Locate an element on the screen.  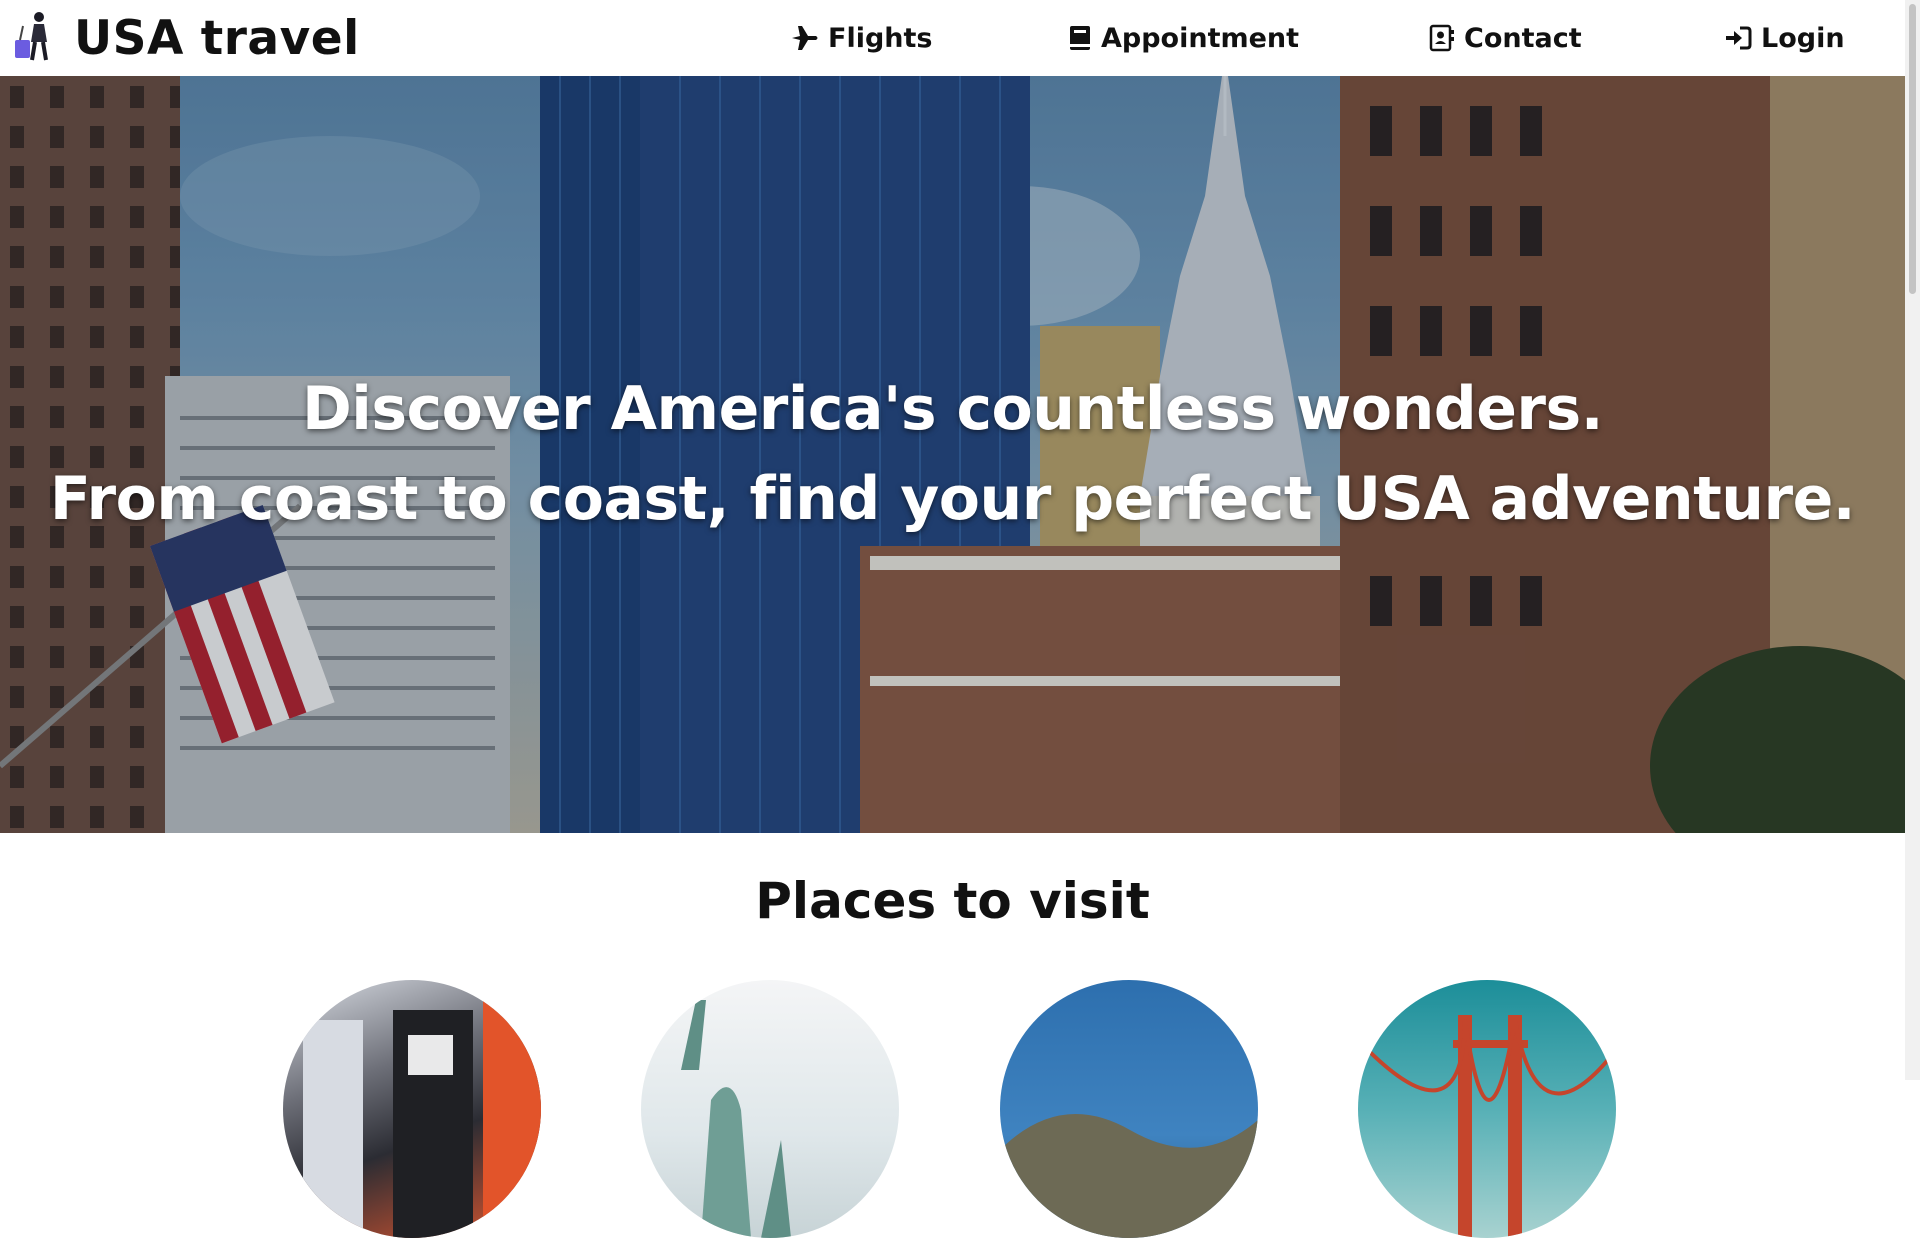
nav-contact: Contact is located at coordinates (1505, 38).